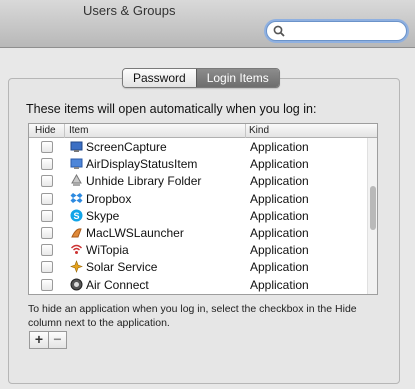 The width and height of the screenshot is (415, 389). What do you see at coordinates (344, 31) in the screenshot?
I see `search-input` at bounding box center [344, 31].